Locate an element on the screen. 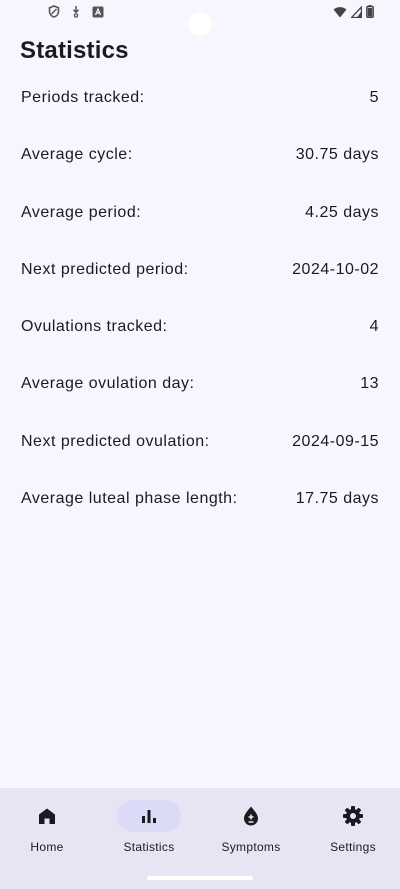  stat-value: 4 is located at coordinates (374, 327).